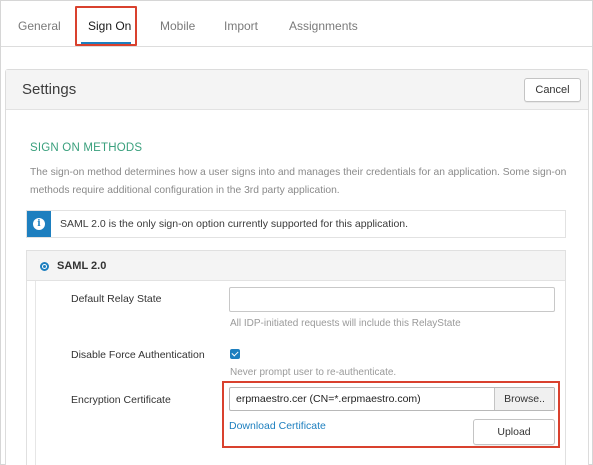  Describe the element at coordinates (106, 43) in the screenshot. I see `active-tab-underline` at that location.